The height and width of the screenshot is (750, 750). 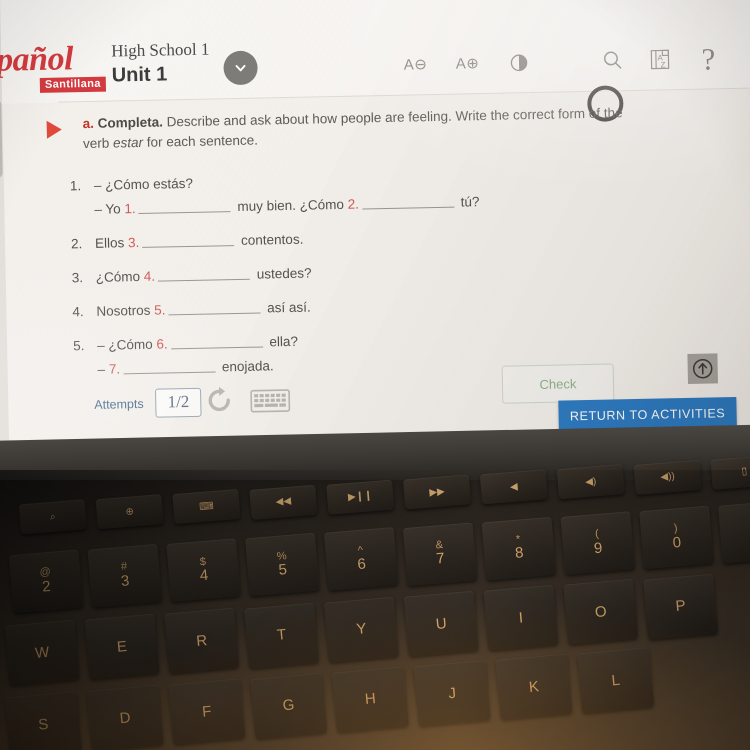 I want to click on contrast-icon, so click(x=518, y=62).